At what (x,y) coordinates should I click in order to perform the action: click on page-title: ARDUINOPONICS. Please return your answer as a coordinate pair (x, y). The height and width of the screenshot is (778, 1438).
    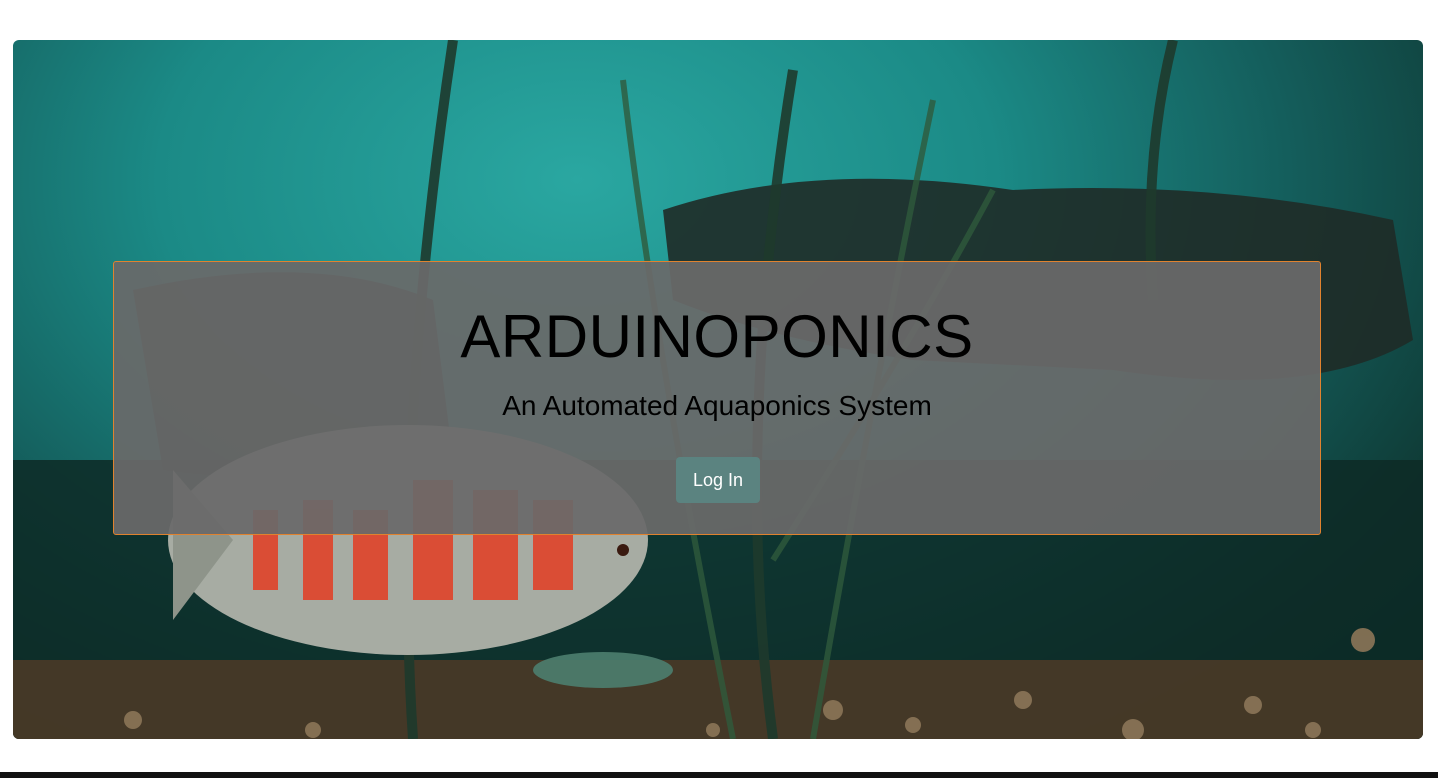
    Looking at the image, I should click on (717, 336).